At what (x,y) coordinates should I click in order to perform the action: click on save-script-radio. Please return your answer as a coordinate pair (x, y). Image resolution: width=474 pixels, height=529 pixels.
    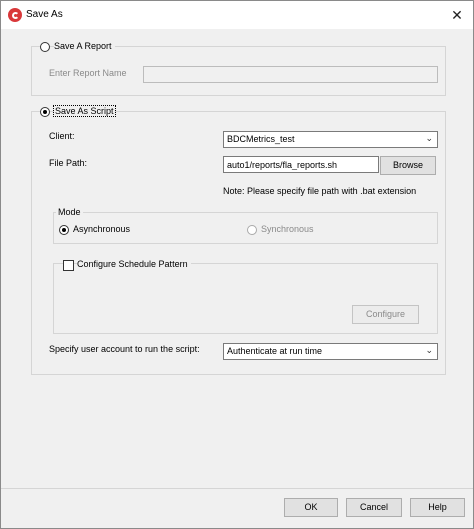
    Looking at the image, I should click on (45, 112).